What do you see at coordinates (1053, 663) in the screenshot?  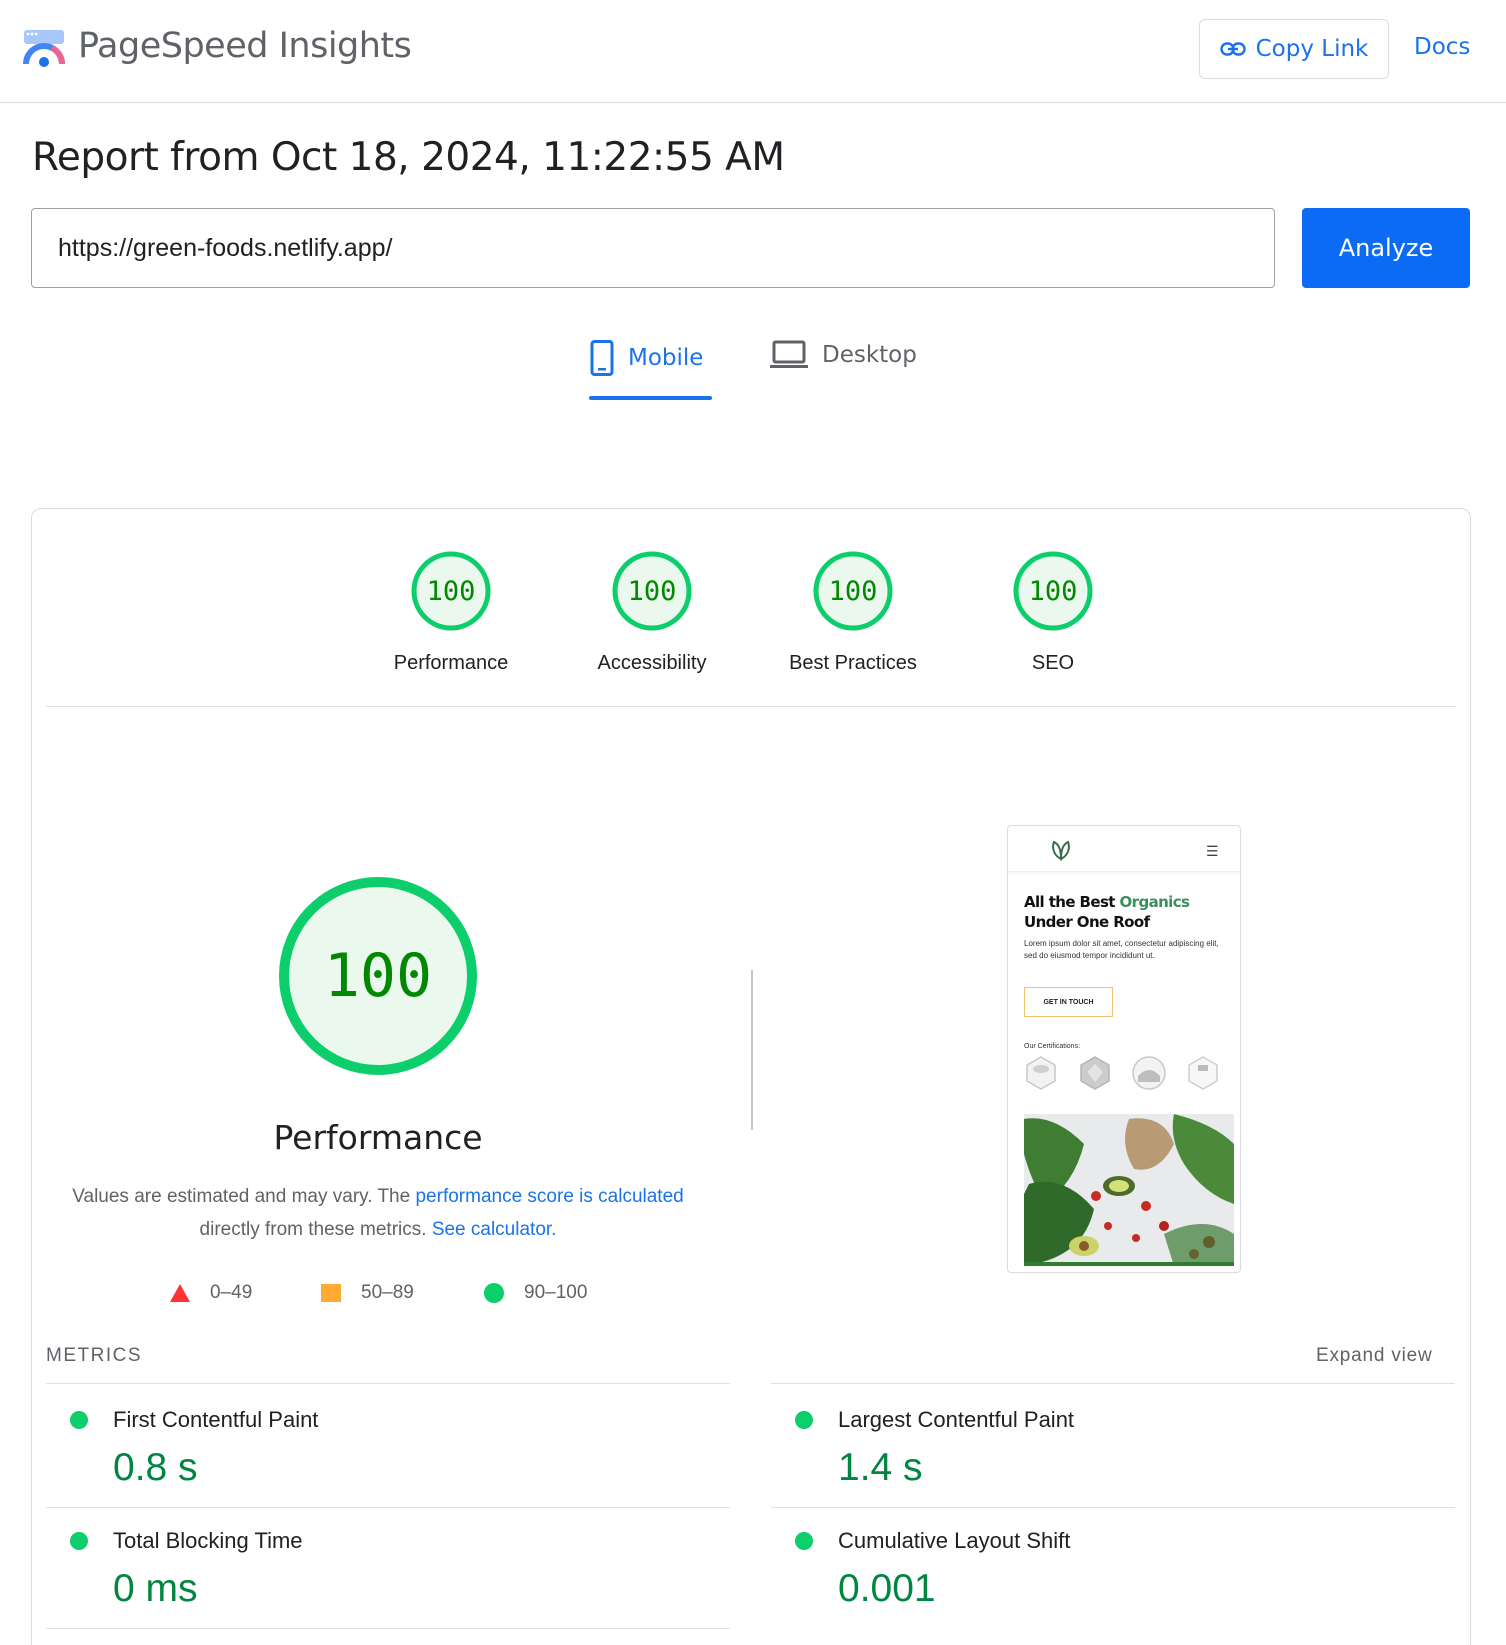 I see `gauge-seo-label: SEO` at bounding box center [1053, 663].